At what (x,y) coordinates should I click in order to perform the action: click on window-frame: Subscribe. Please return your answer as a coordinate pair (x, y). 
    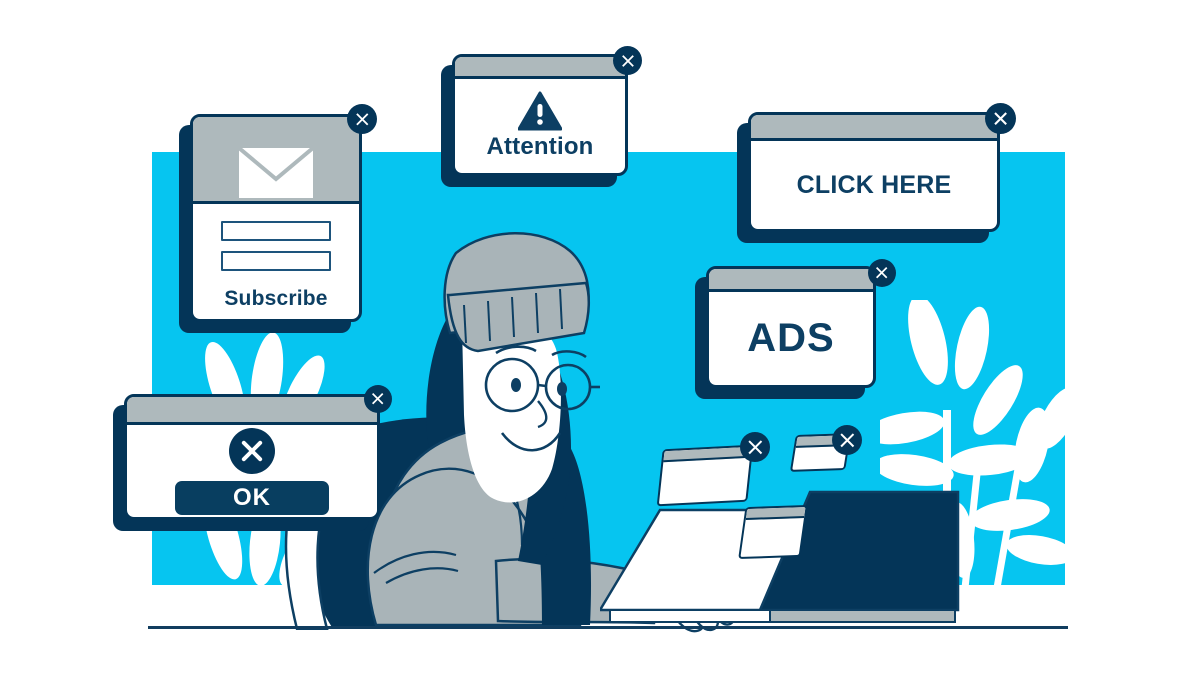
    Looking at the image, I should click on (276, 218).